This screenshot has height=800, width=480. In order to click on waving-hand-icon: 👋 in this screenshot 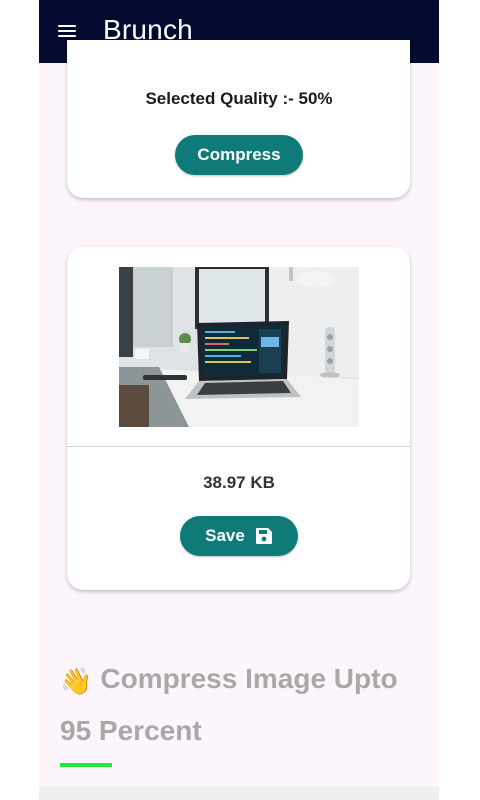, I will do `click(76, 681)`.